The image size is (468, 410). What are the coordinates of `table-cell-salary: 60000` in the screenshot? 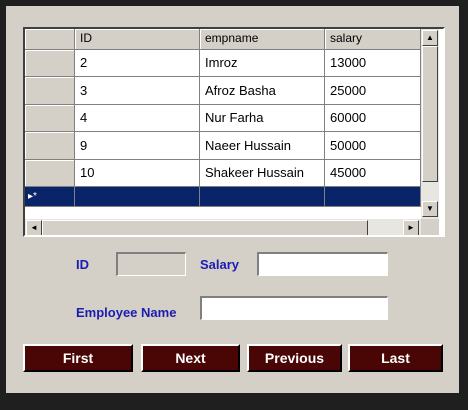 It's located at (373, 118).